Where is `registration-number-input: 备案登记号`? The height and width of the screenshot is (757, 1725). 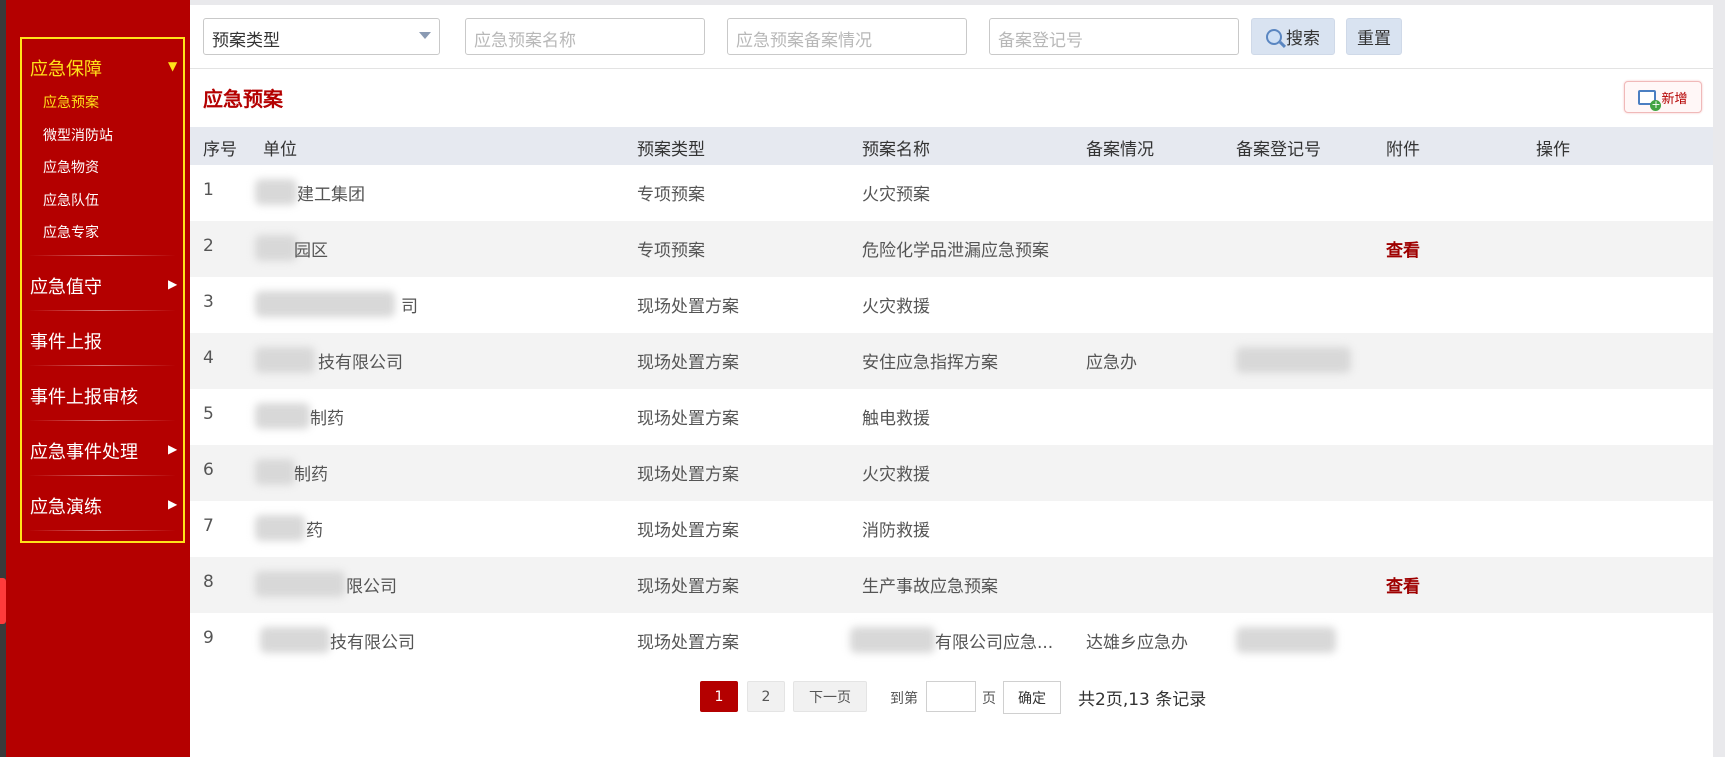
registration-number-input: 备案登记号 is located at coordinates (1114, 36).